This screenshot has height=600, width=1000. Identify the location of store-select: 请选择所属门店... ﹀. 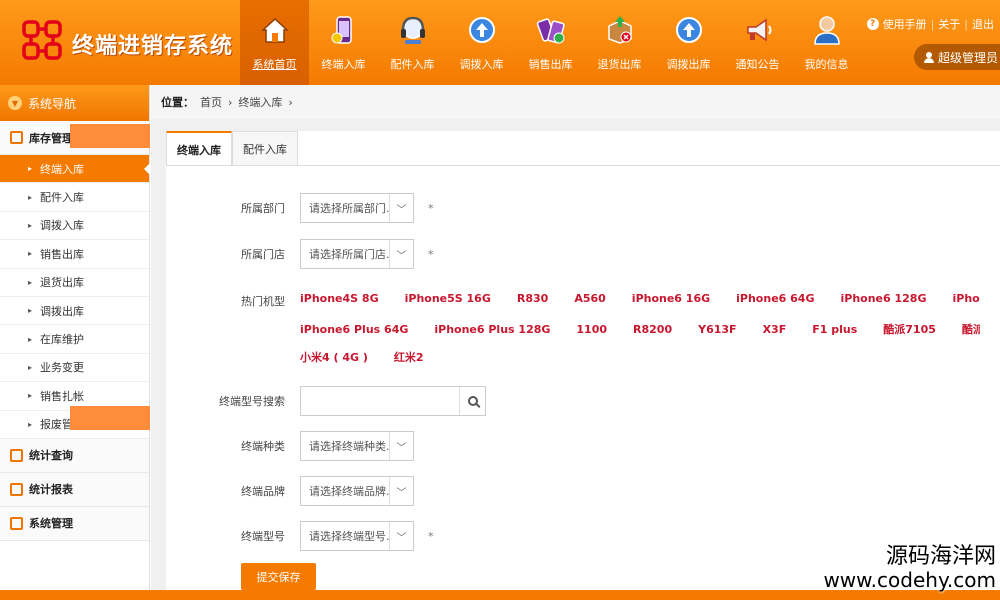
(357, 254).